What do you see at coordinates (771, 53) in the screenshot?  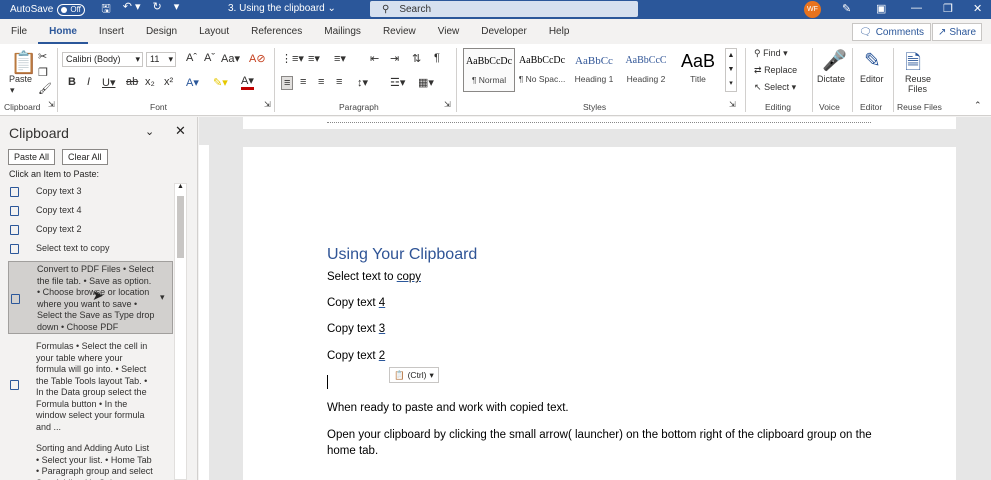 I see `find-button: ⚲ Find ▾` at bounding box center [771, 53].